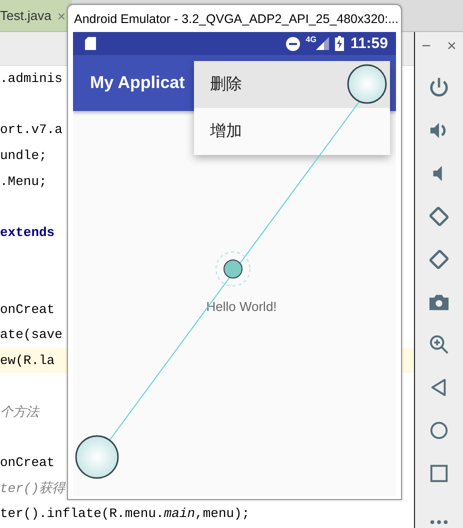  What do you see at coordinates (339, 43) in the screenshot?
I see `battery-charging-icon` at bounding box center [339, 43].